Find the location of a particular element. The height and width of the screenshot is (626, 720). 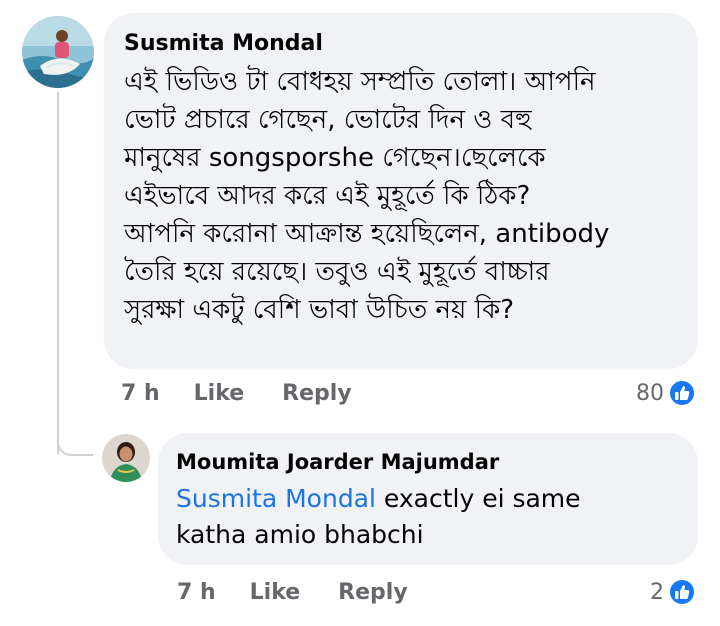

reply-author-name: Moumita Joarder Majumdar is located at coordinates (437, 462).